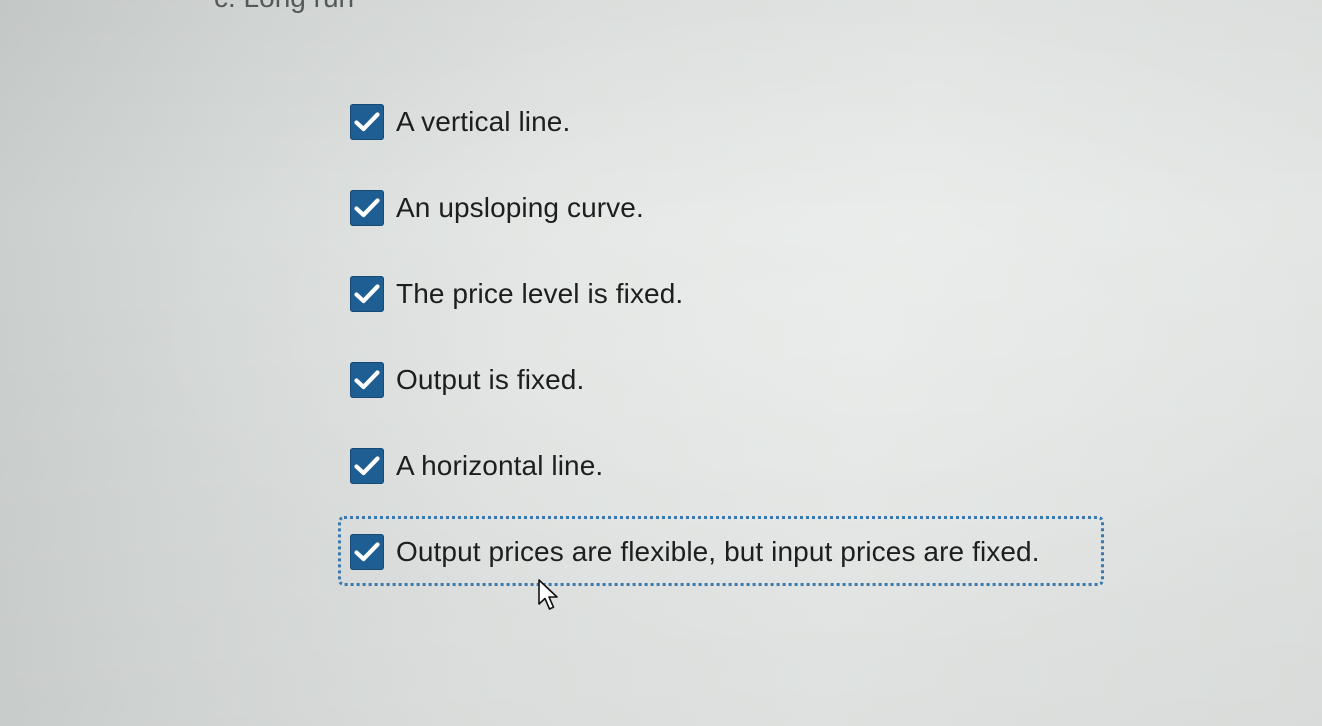 The height and width of the screenshot is (726, 1322). I want to click on option-label: An upsloping curve., so click(520, 207).